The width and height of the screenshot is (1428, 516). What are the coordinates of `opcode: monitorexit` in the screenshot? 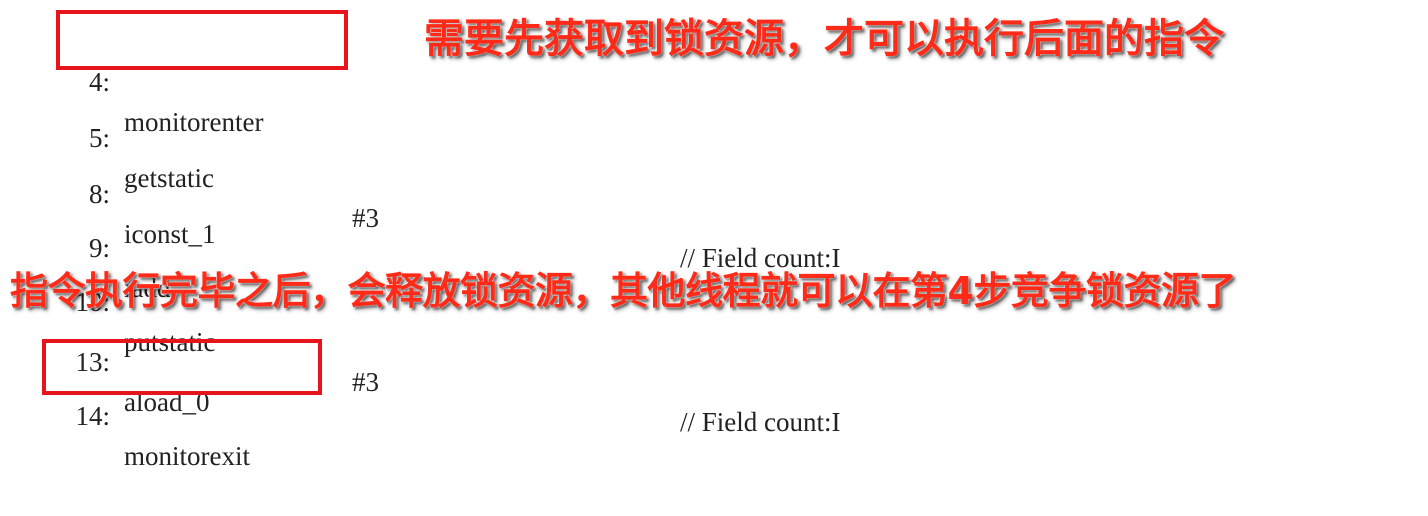 It's located at (187, 456).